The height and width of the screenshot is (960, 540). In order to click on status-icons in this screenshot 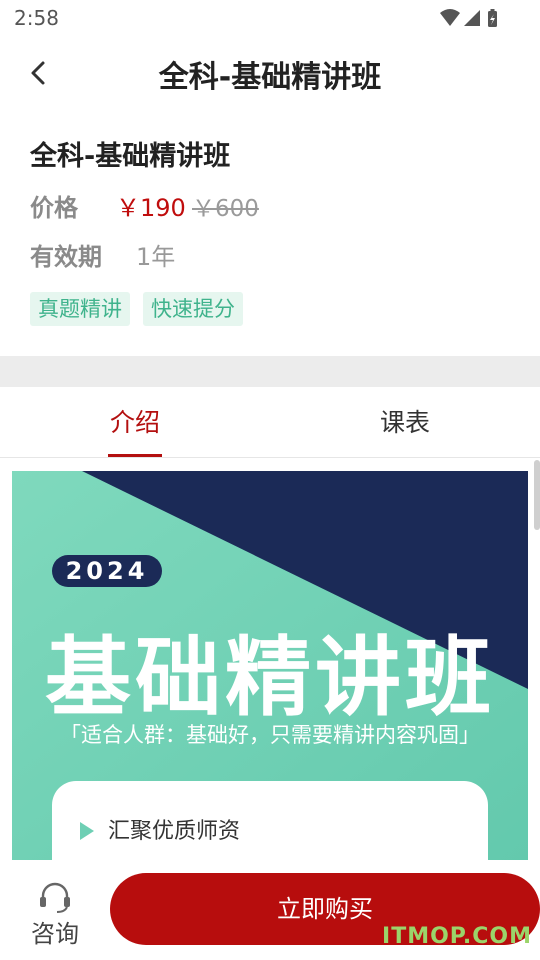, I will do `click(468, 18)`.